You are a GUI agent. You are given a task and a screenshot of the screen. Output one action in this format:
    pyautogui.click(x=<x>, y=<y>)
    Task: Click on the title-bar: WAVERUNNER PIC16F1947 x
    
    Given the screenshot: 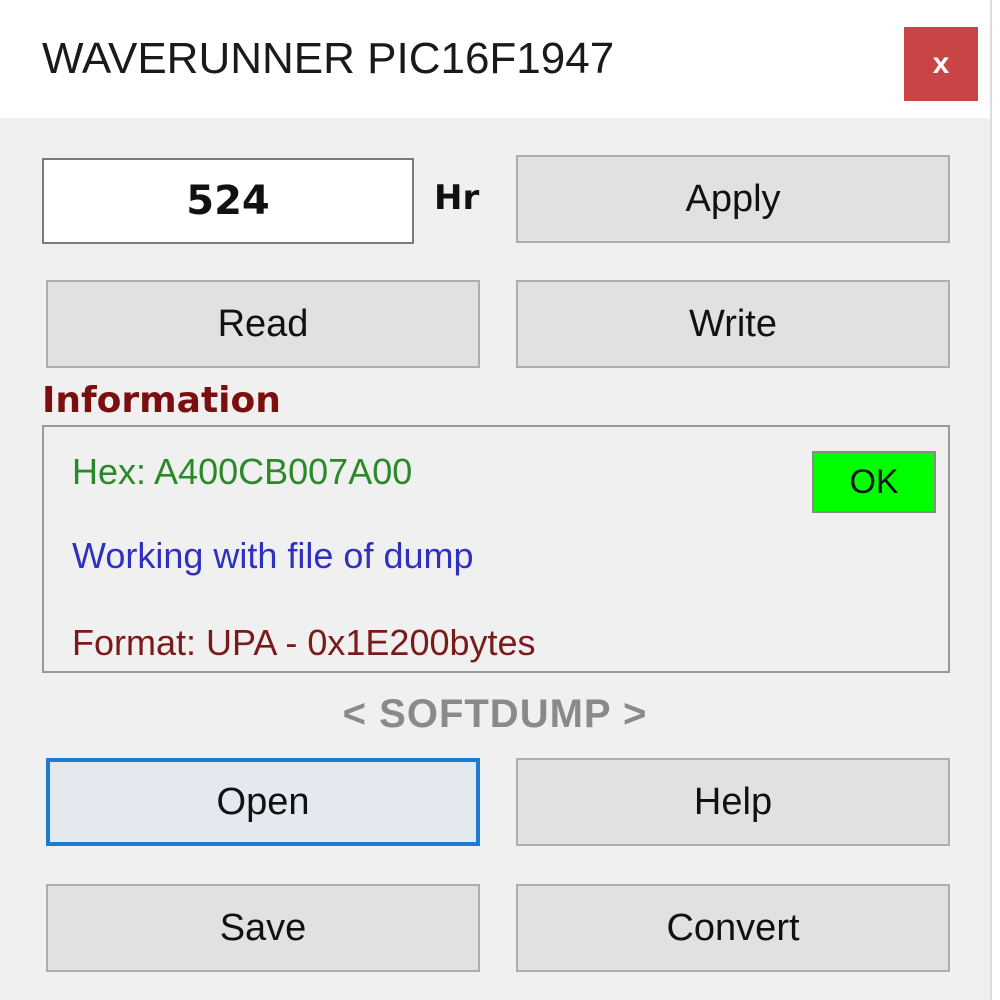 What is the action you would take?
    pyautogui.click(x=495, y=59)
    